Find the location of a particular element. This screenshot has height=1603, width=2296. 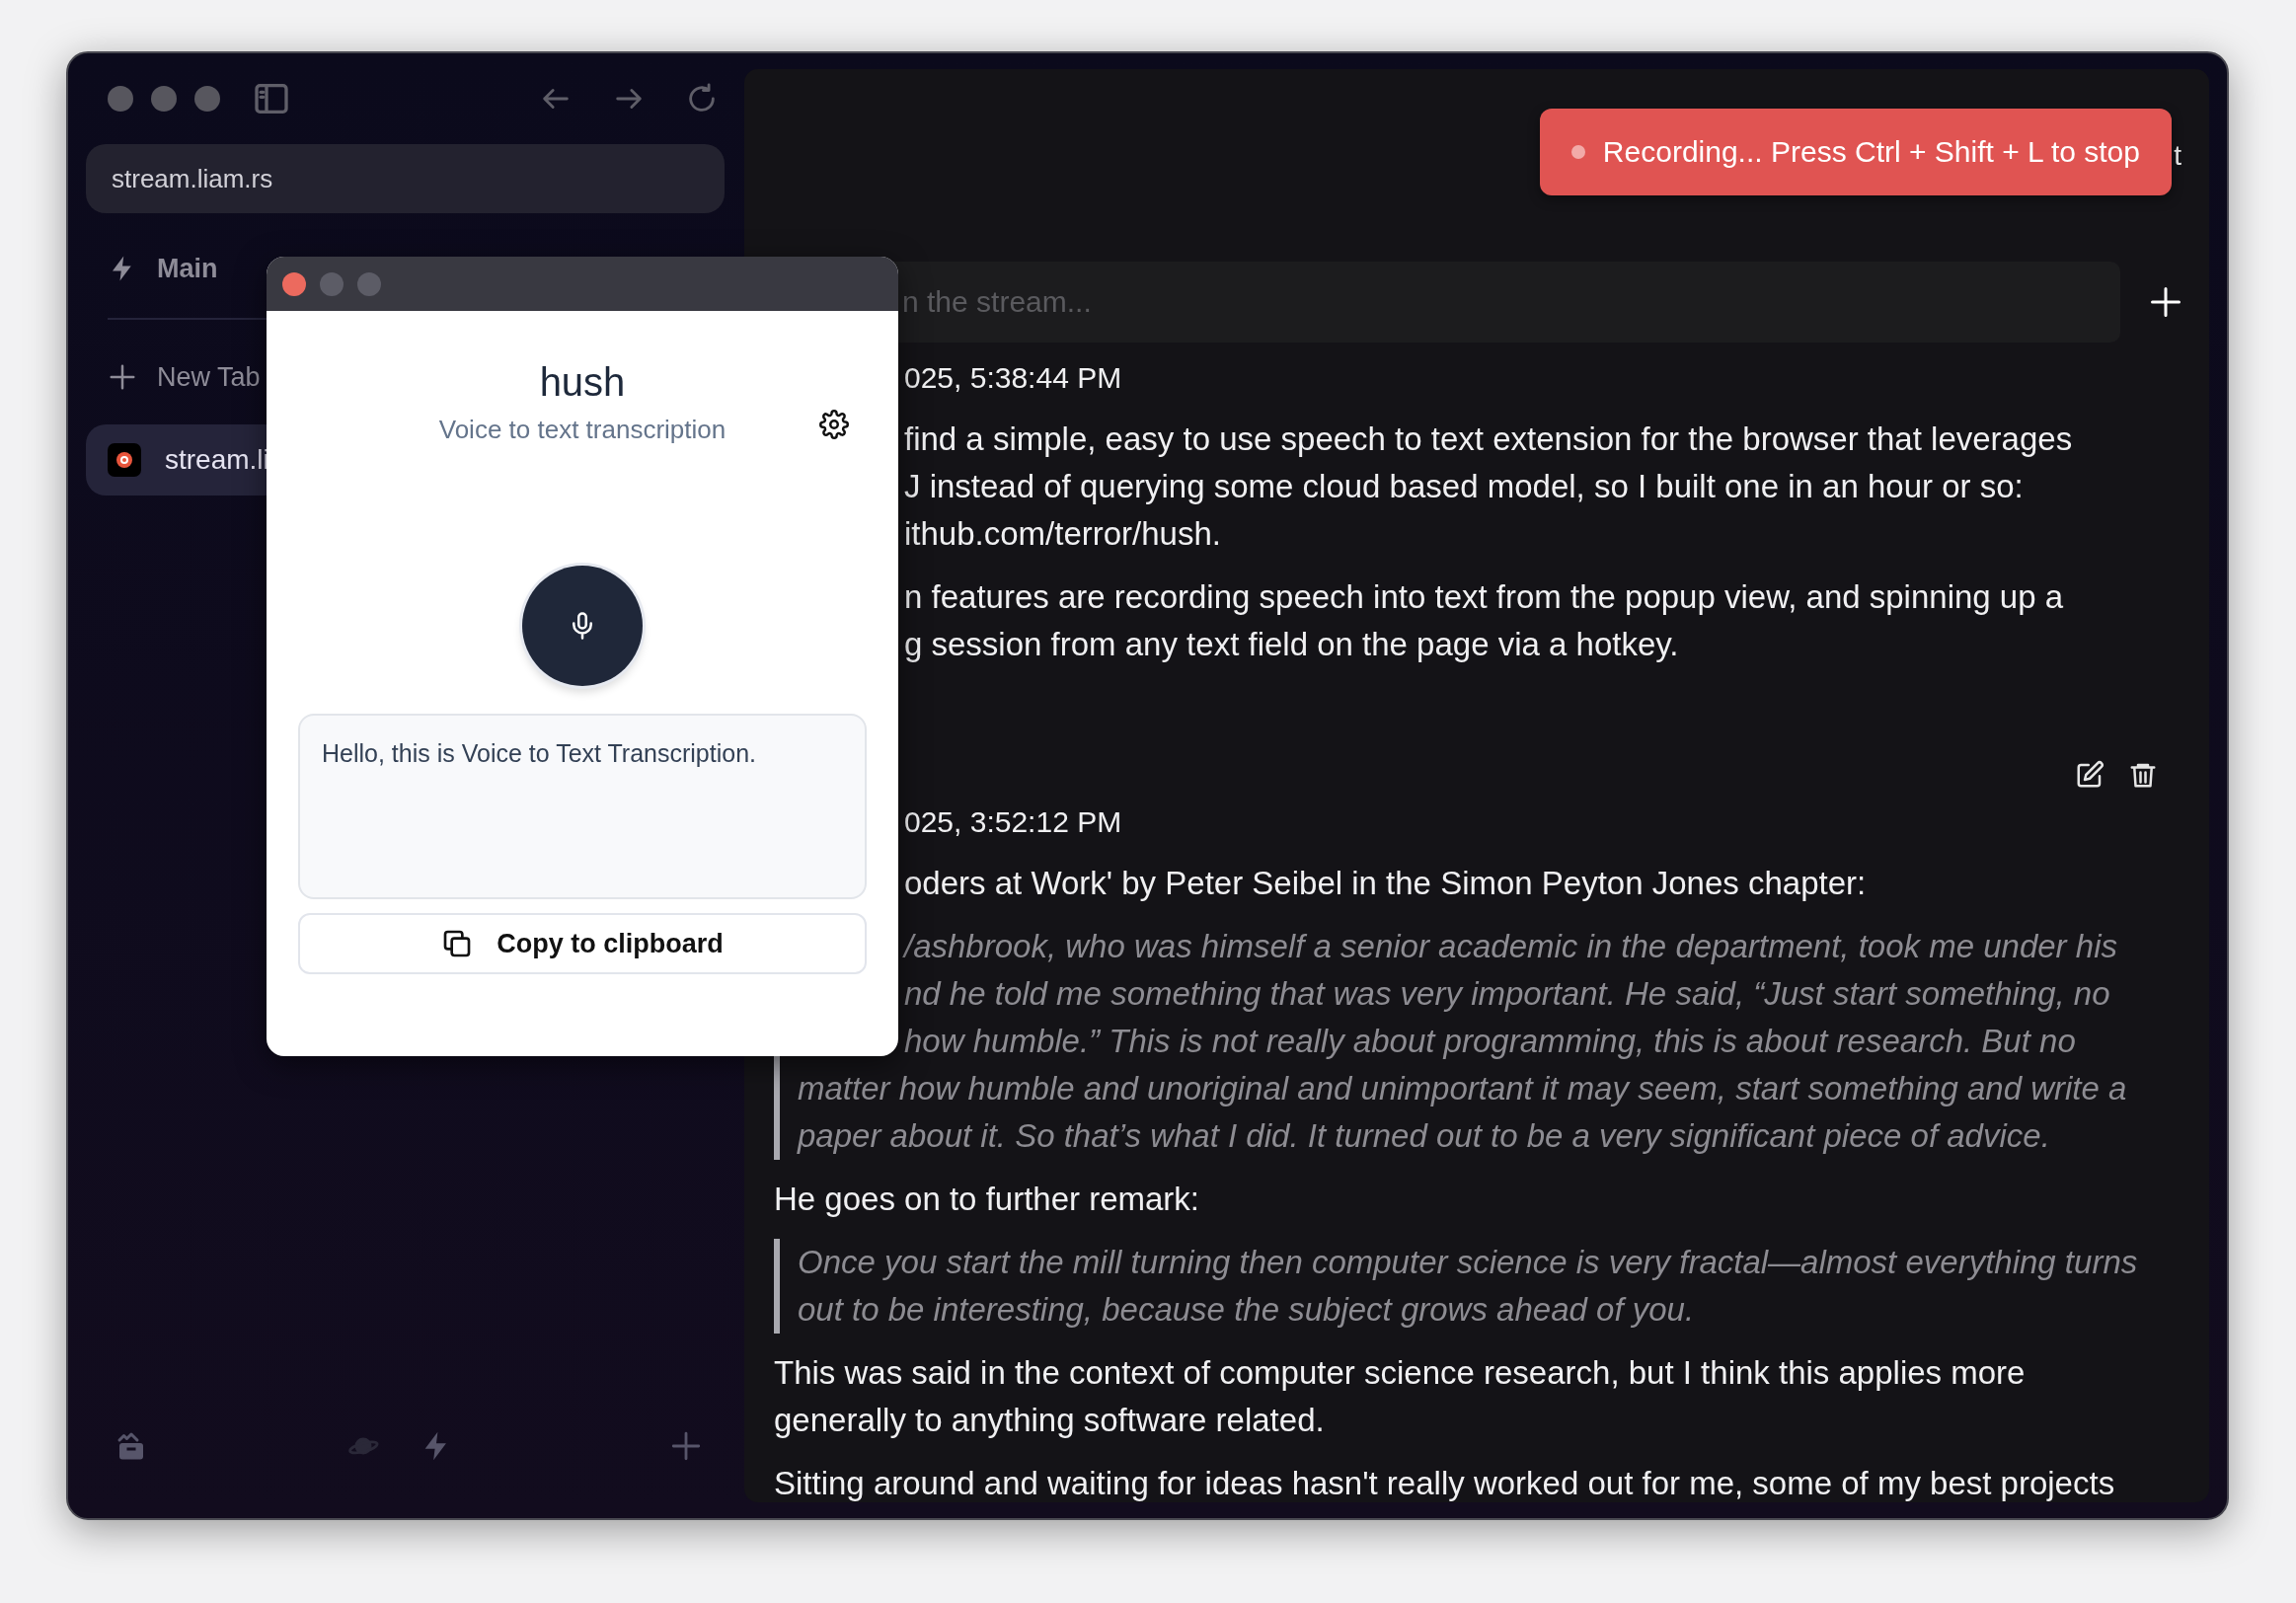

tab-title: stream.li is located at coordinates (217, 460).